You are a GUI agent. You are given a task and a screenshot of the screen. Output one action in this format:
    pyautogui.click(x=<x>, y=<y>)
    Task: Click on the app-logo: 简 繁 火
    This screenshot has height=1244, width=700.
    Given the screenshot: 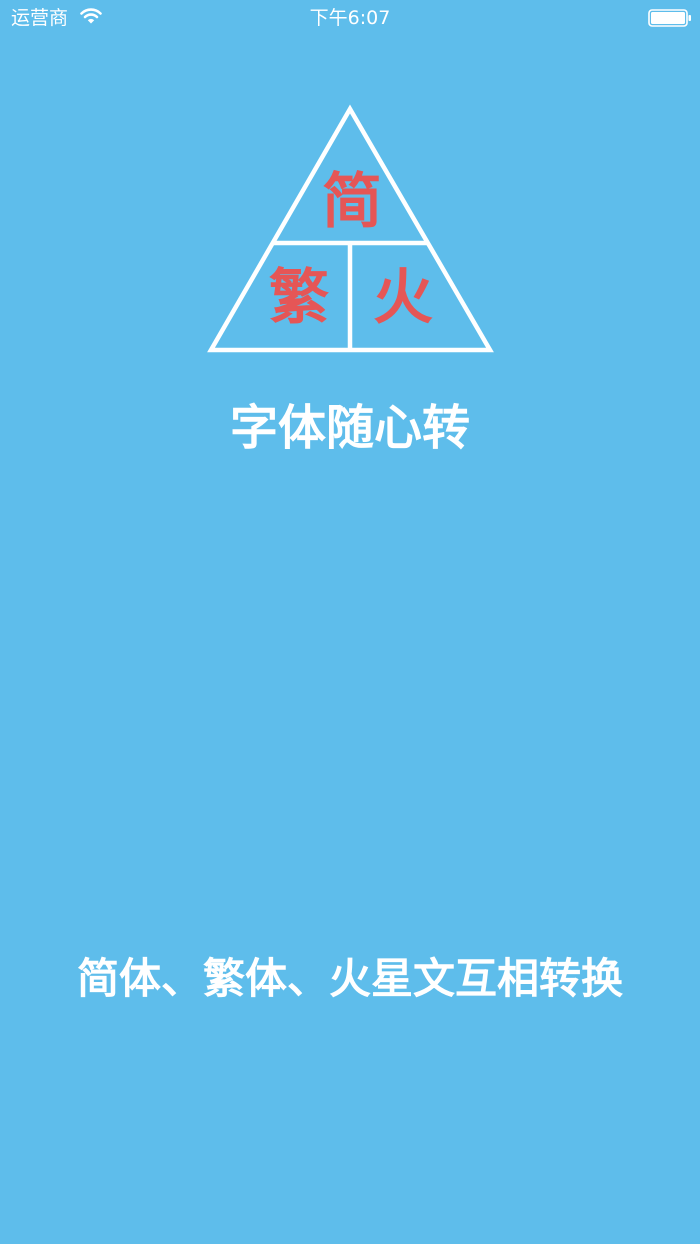 What is the action you would take?
    pyautogui.click(x=351, y=229)
    